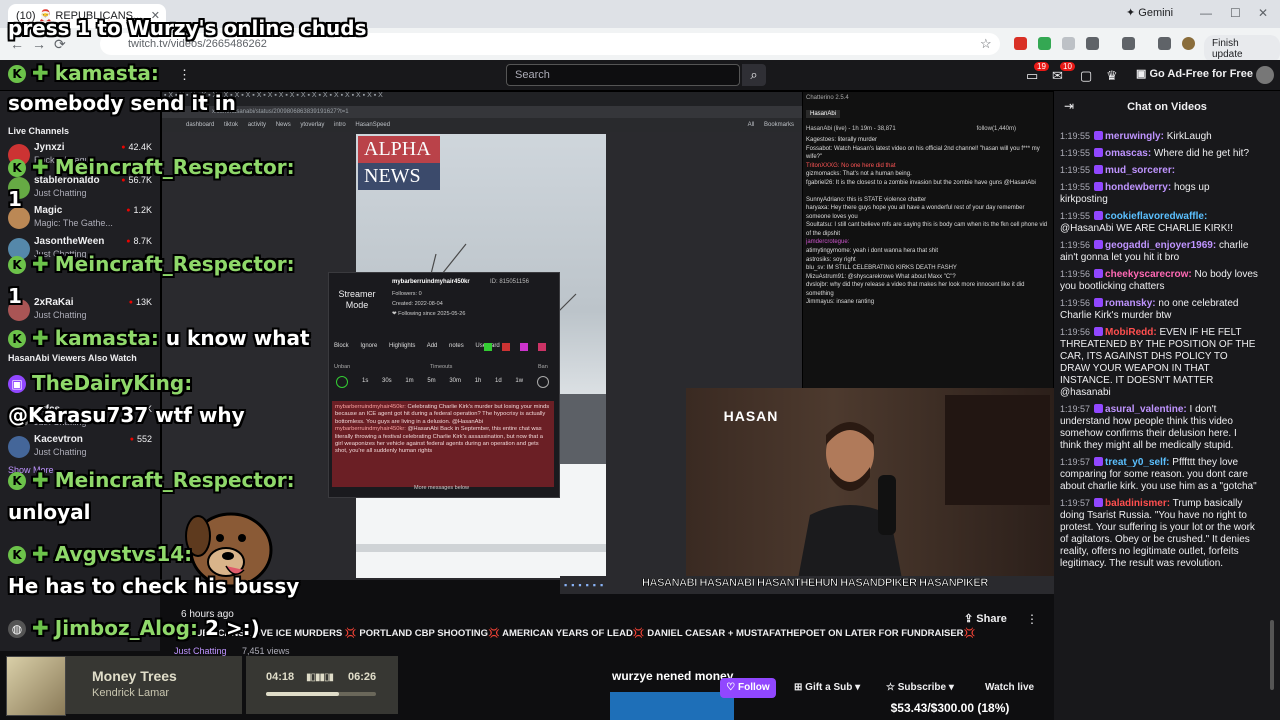 This screenshot has width=1280, height=720. What do you see at coordinates (159, 338) in the screenshot?
I see `overlay-chat-line: K ✚ kamasta: u know what` at bounding box center [159, 338].